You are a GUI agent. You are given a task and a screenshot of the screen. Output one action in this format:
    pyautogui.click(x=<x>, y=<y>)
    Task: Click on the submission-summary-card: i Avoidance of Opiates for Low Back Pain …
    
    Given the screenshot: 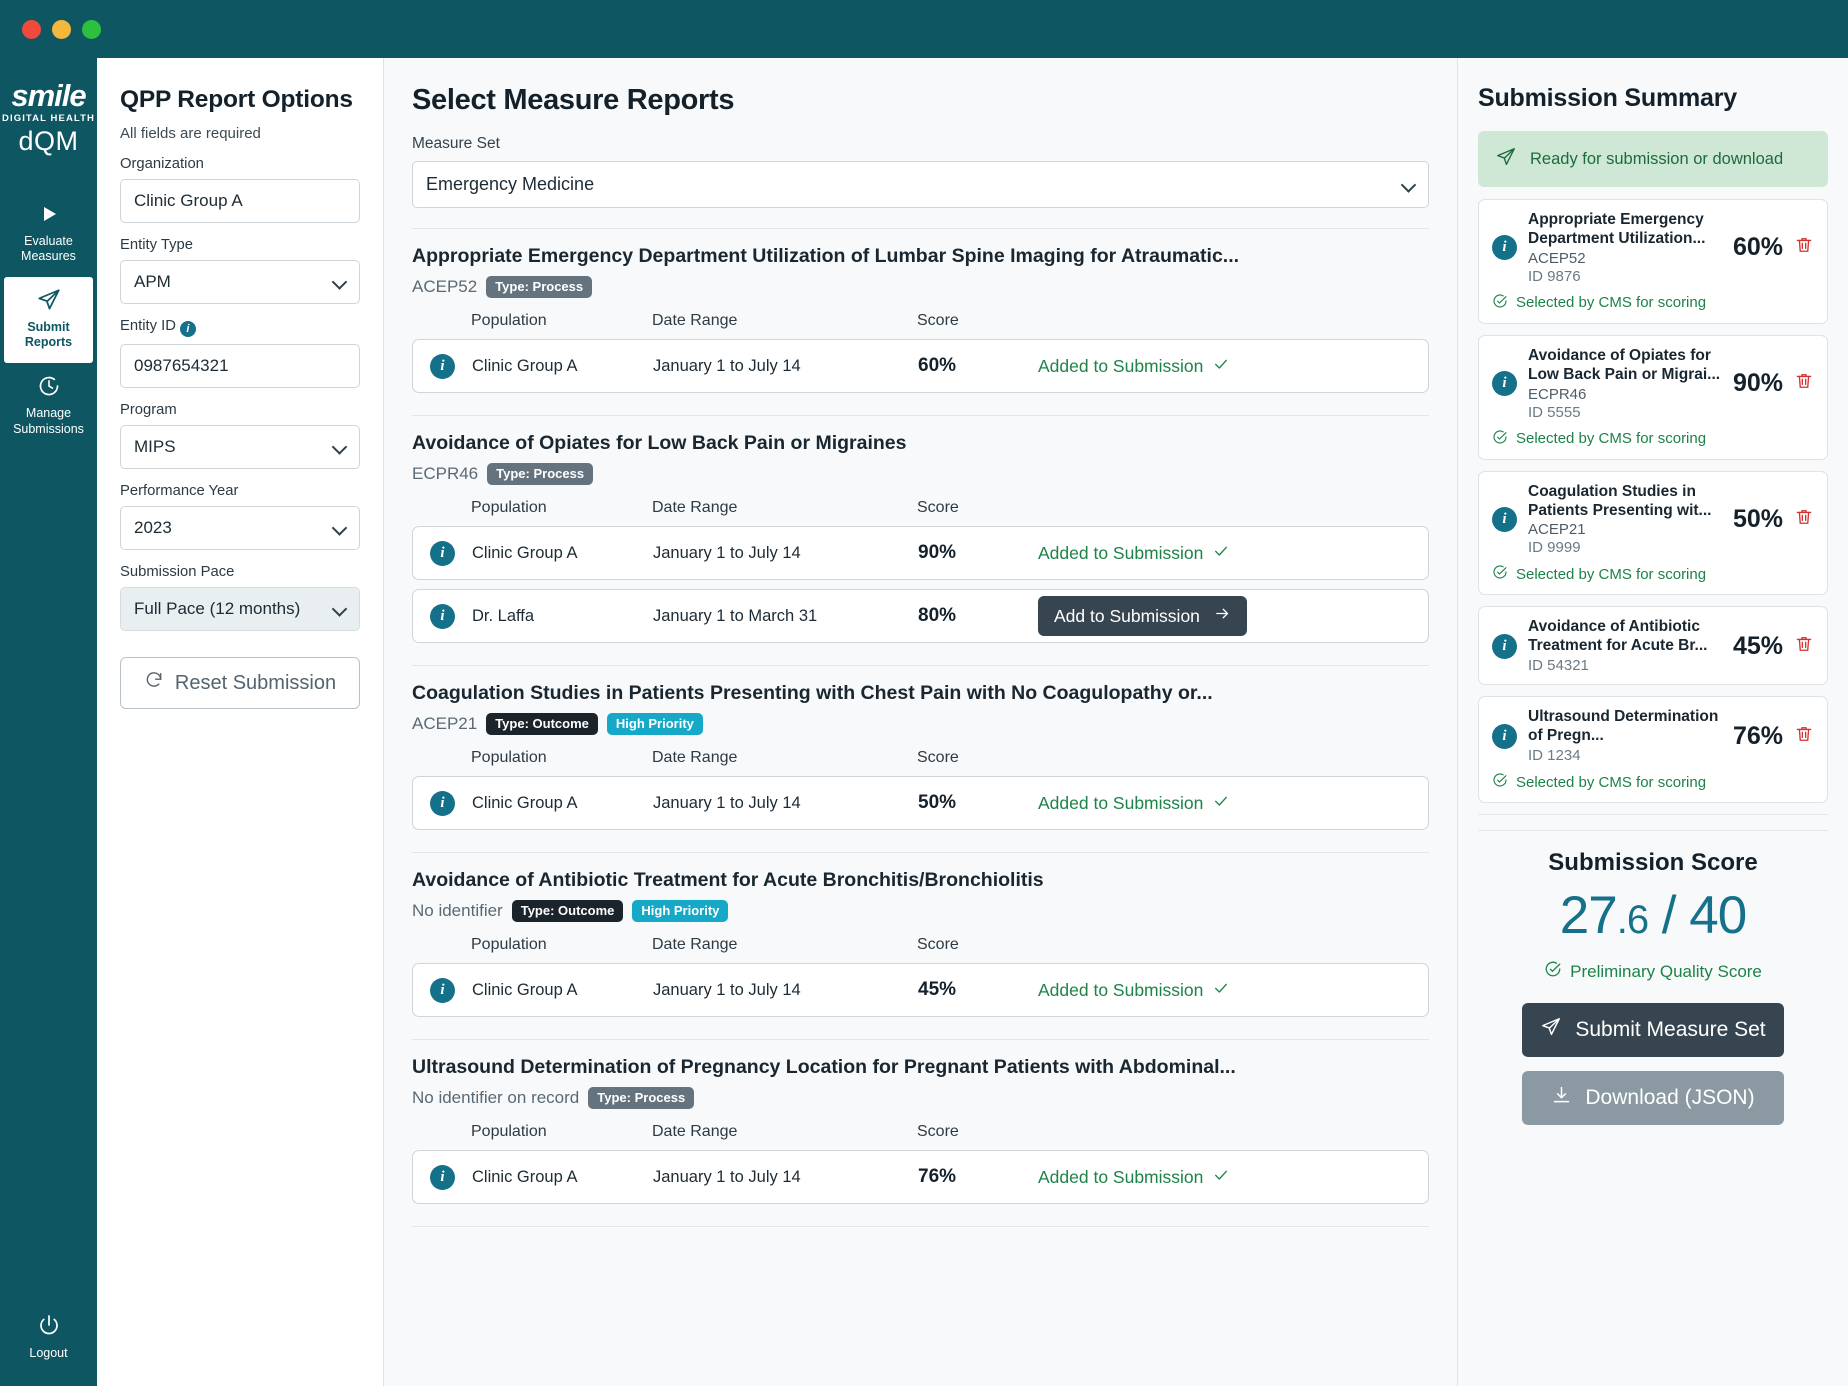 What is the action you would take?
    pyautogui.click(x=1653, y=397)
    